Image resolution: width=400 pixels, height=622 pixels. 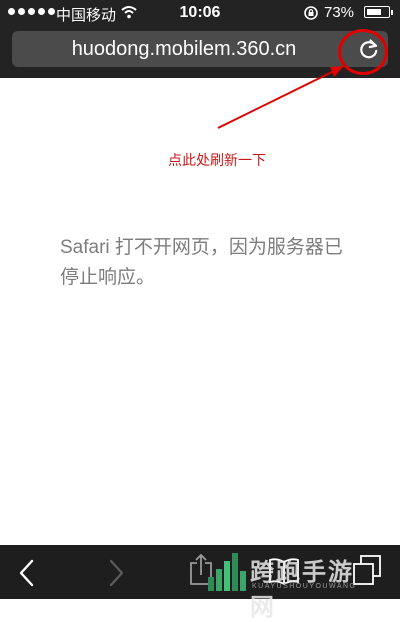 What do you see at coordinates (304, 586) in the screenshot?
I see `watermark-subtitle: KUAYUSHOUYOUWANG` at bounding box center [304, 586].